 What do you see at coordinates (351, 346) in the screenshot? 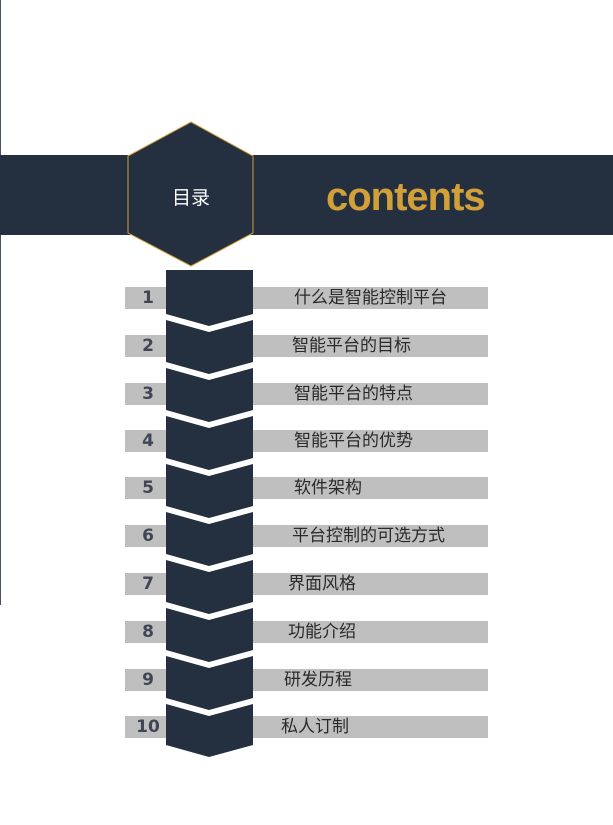
I see `row-title: 智能平台的目标` at bounding box center [351, 346].